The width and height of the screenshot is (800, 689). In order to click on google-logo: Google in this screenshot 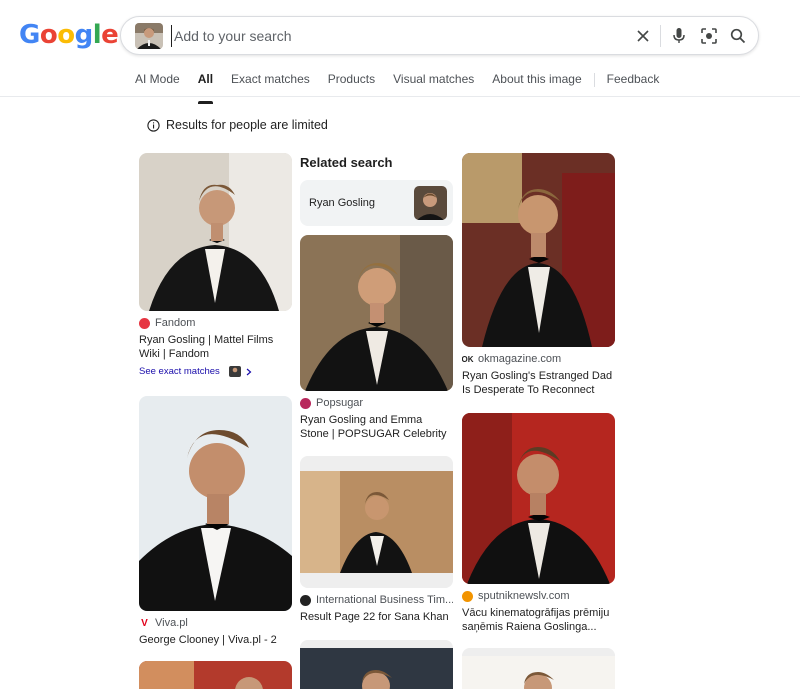, I will do `click(69, 35)`.